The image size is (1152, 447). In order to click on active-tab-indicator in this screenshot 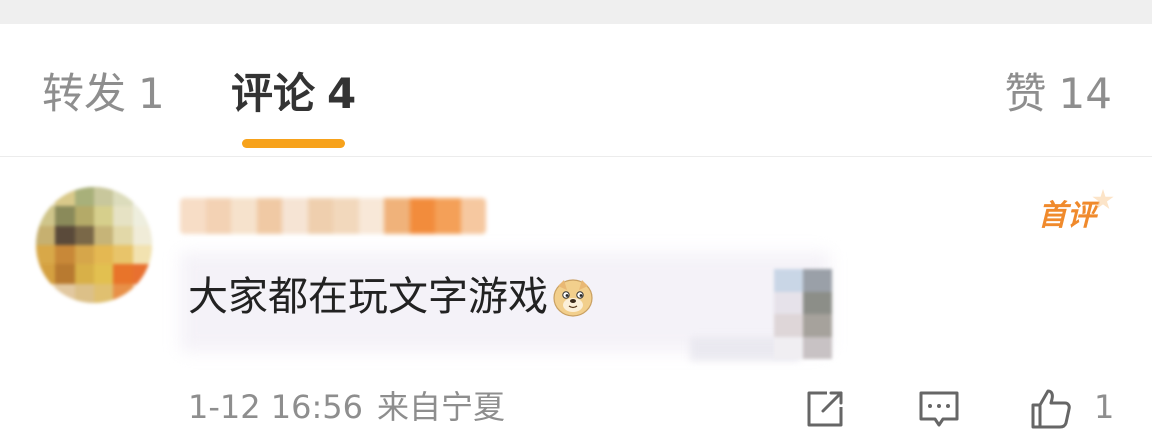, I will do `click(293, 143)`.